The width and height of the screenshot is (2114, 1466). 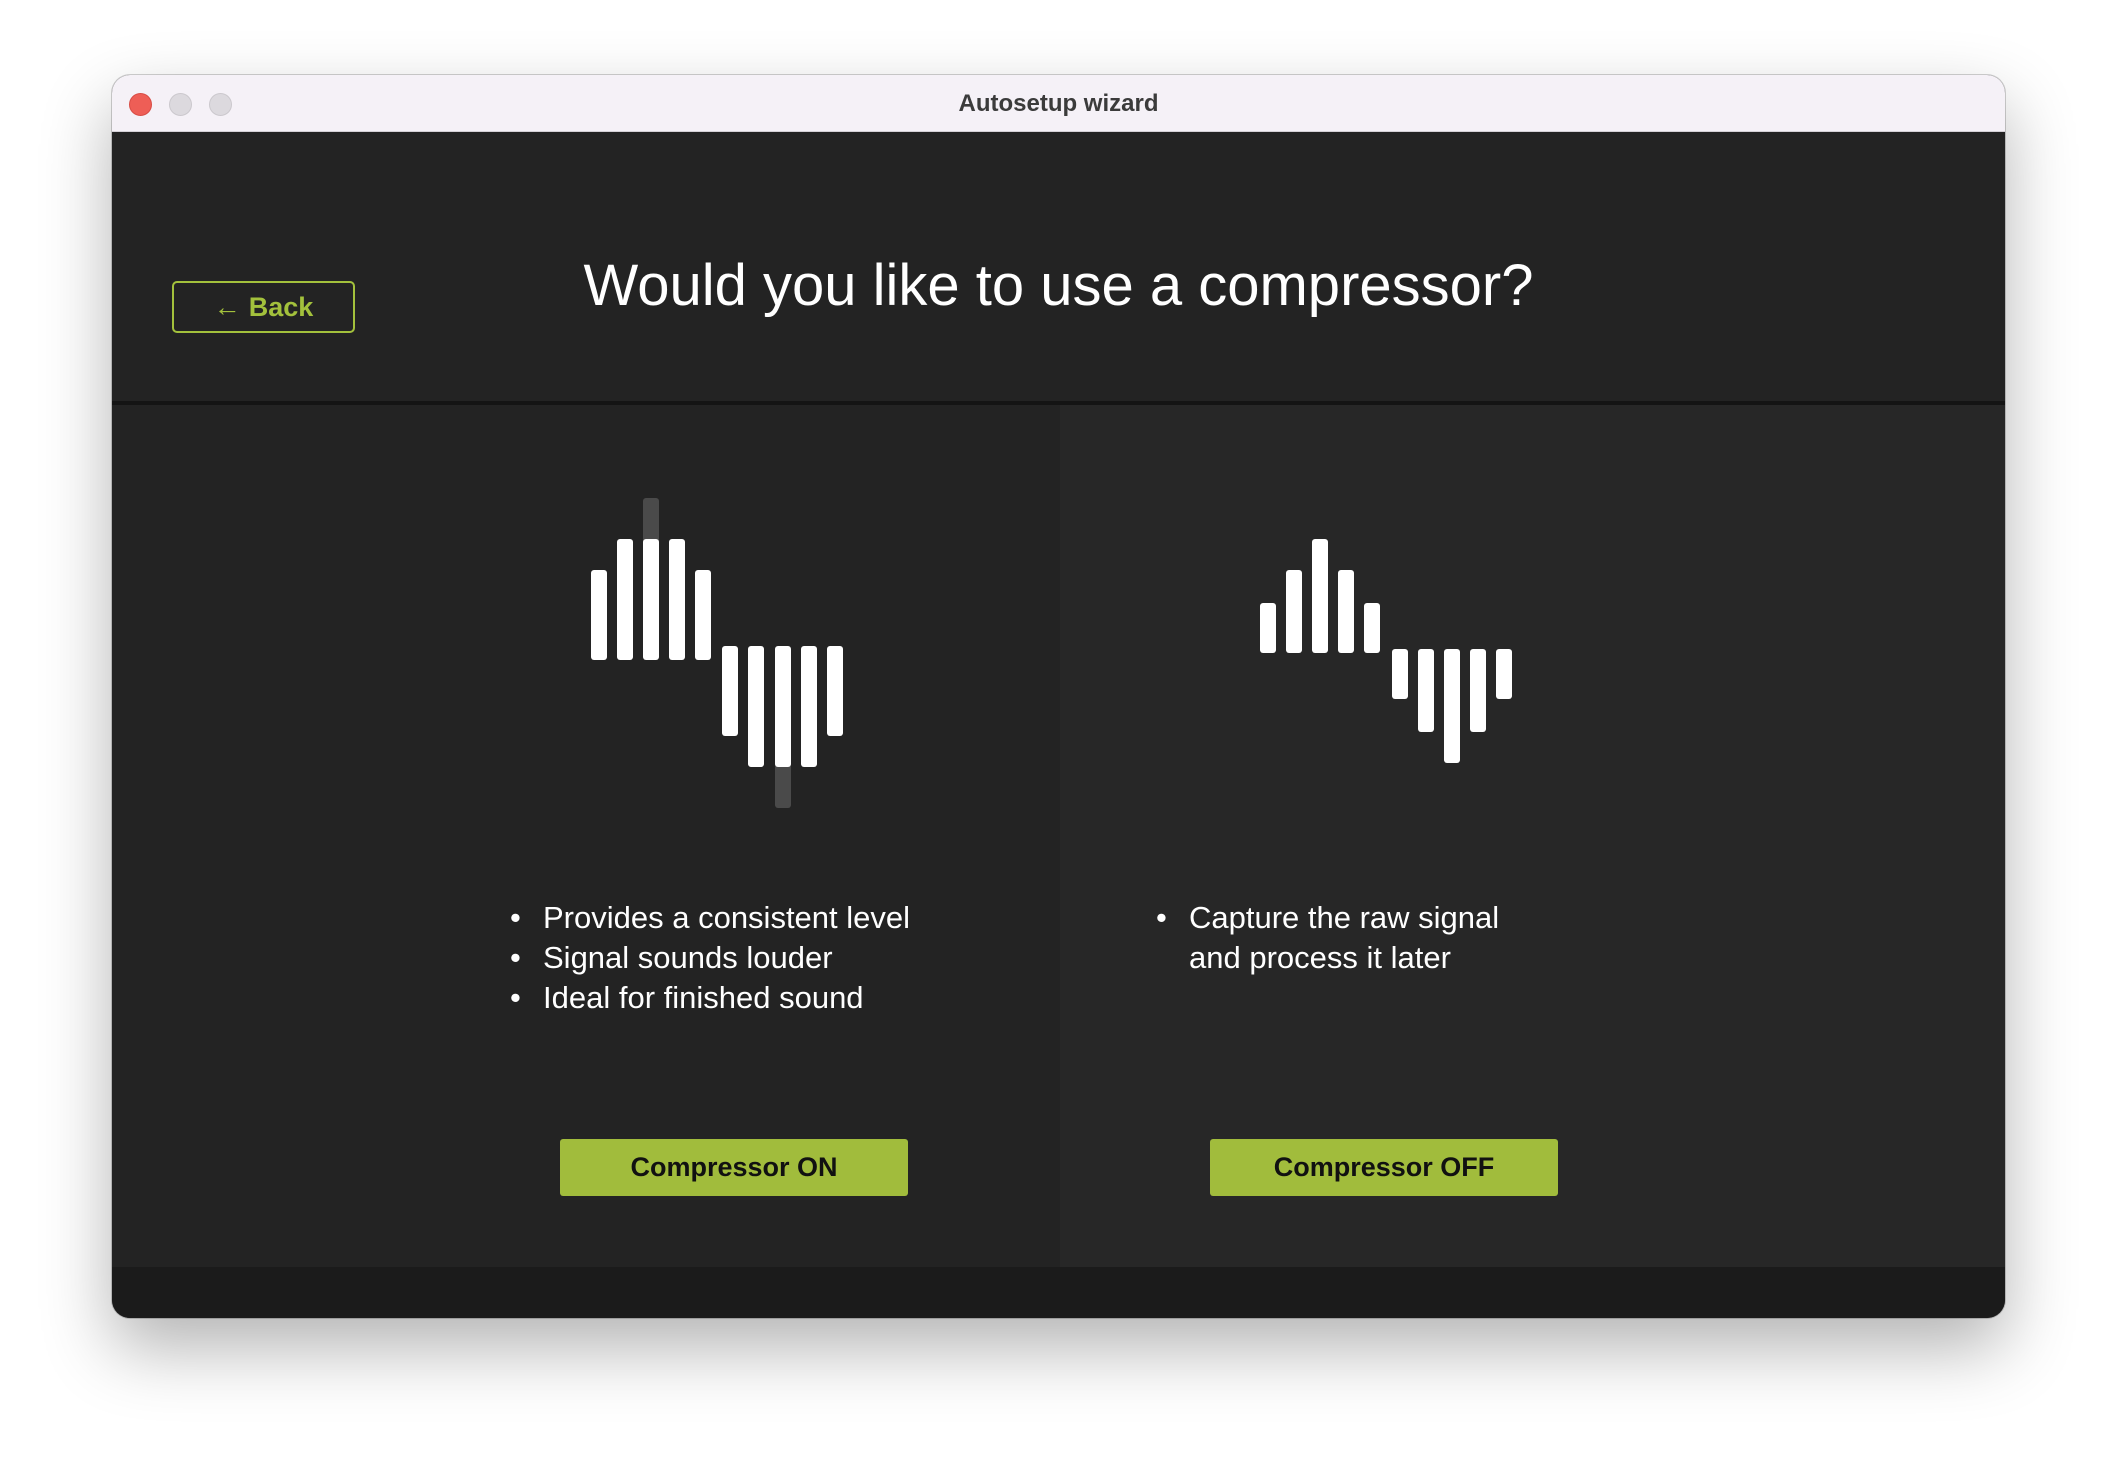 What do you see at coordinates (1384, 1167) in the screenshot?
I see `compressor-off-button: Compressor OFF` at bounding box center [1384, 1167].